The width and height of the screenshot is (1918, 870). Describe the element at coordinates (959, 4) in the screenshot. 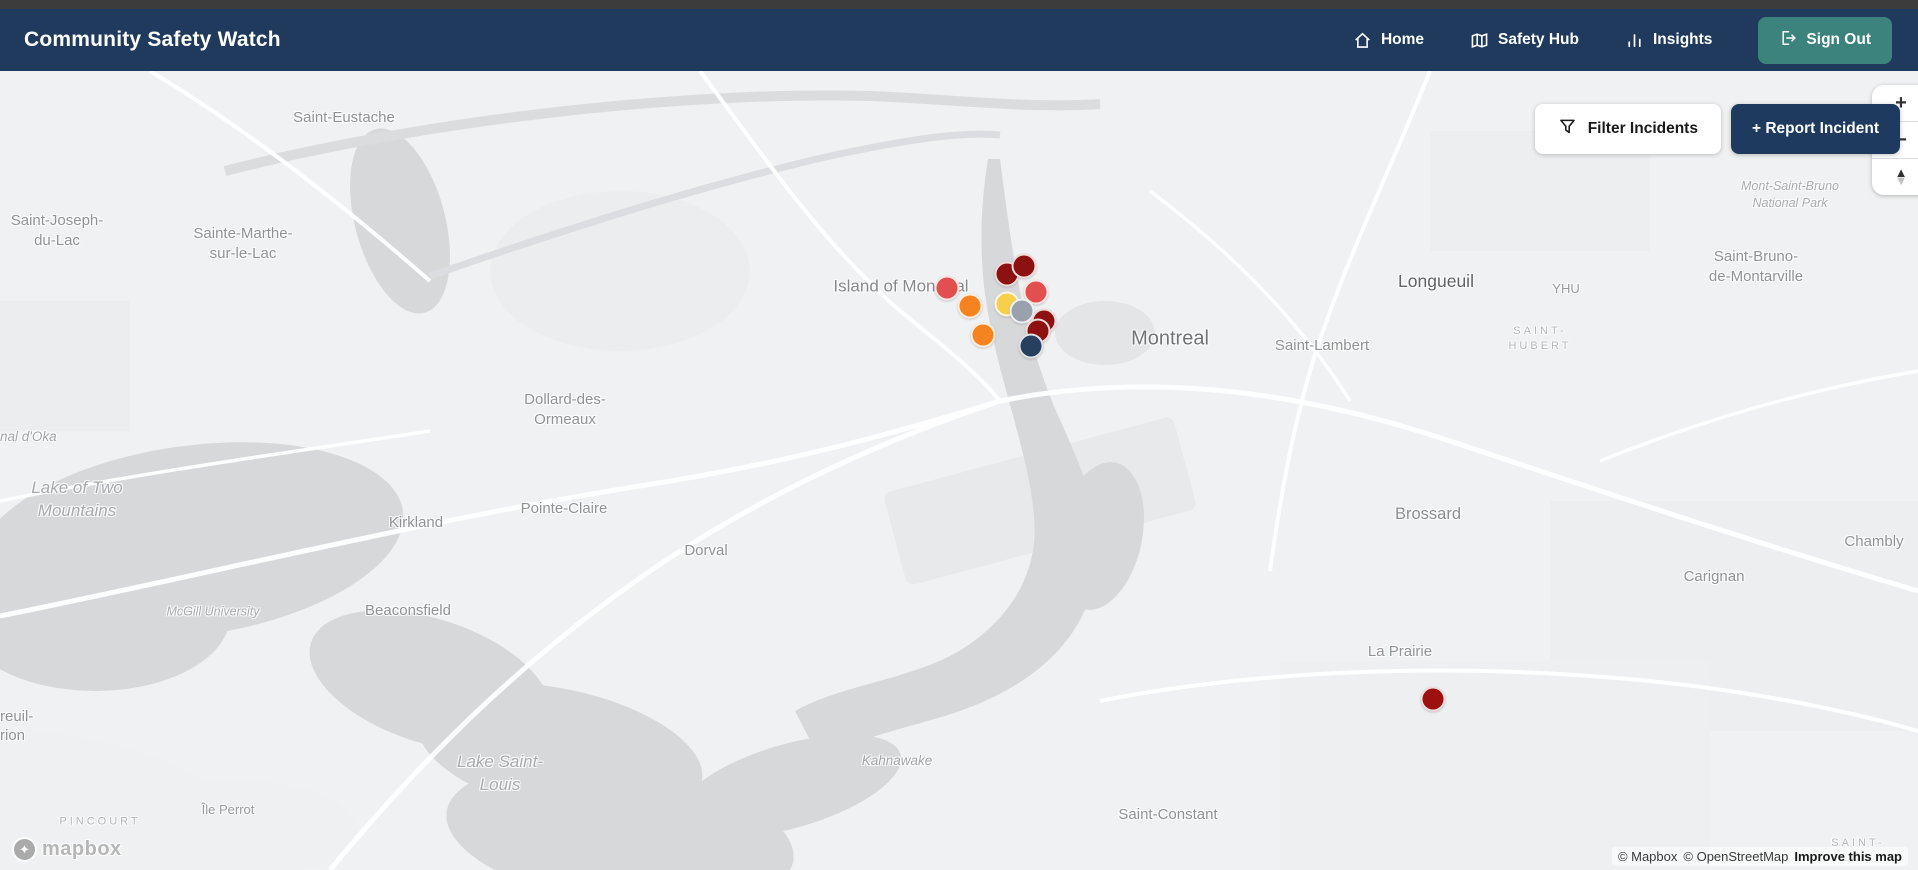

I see `window-chrome-strip` at that location.